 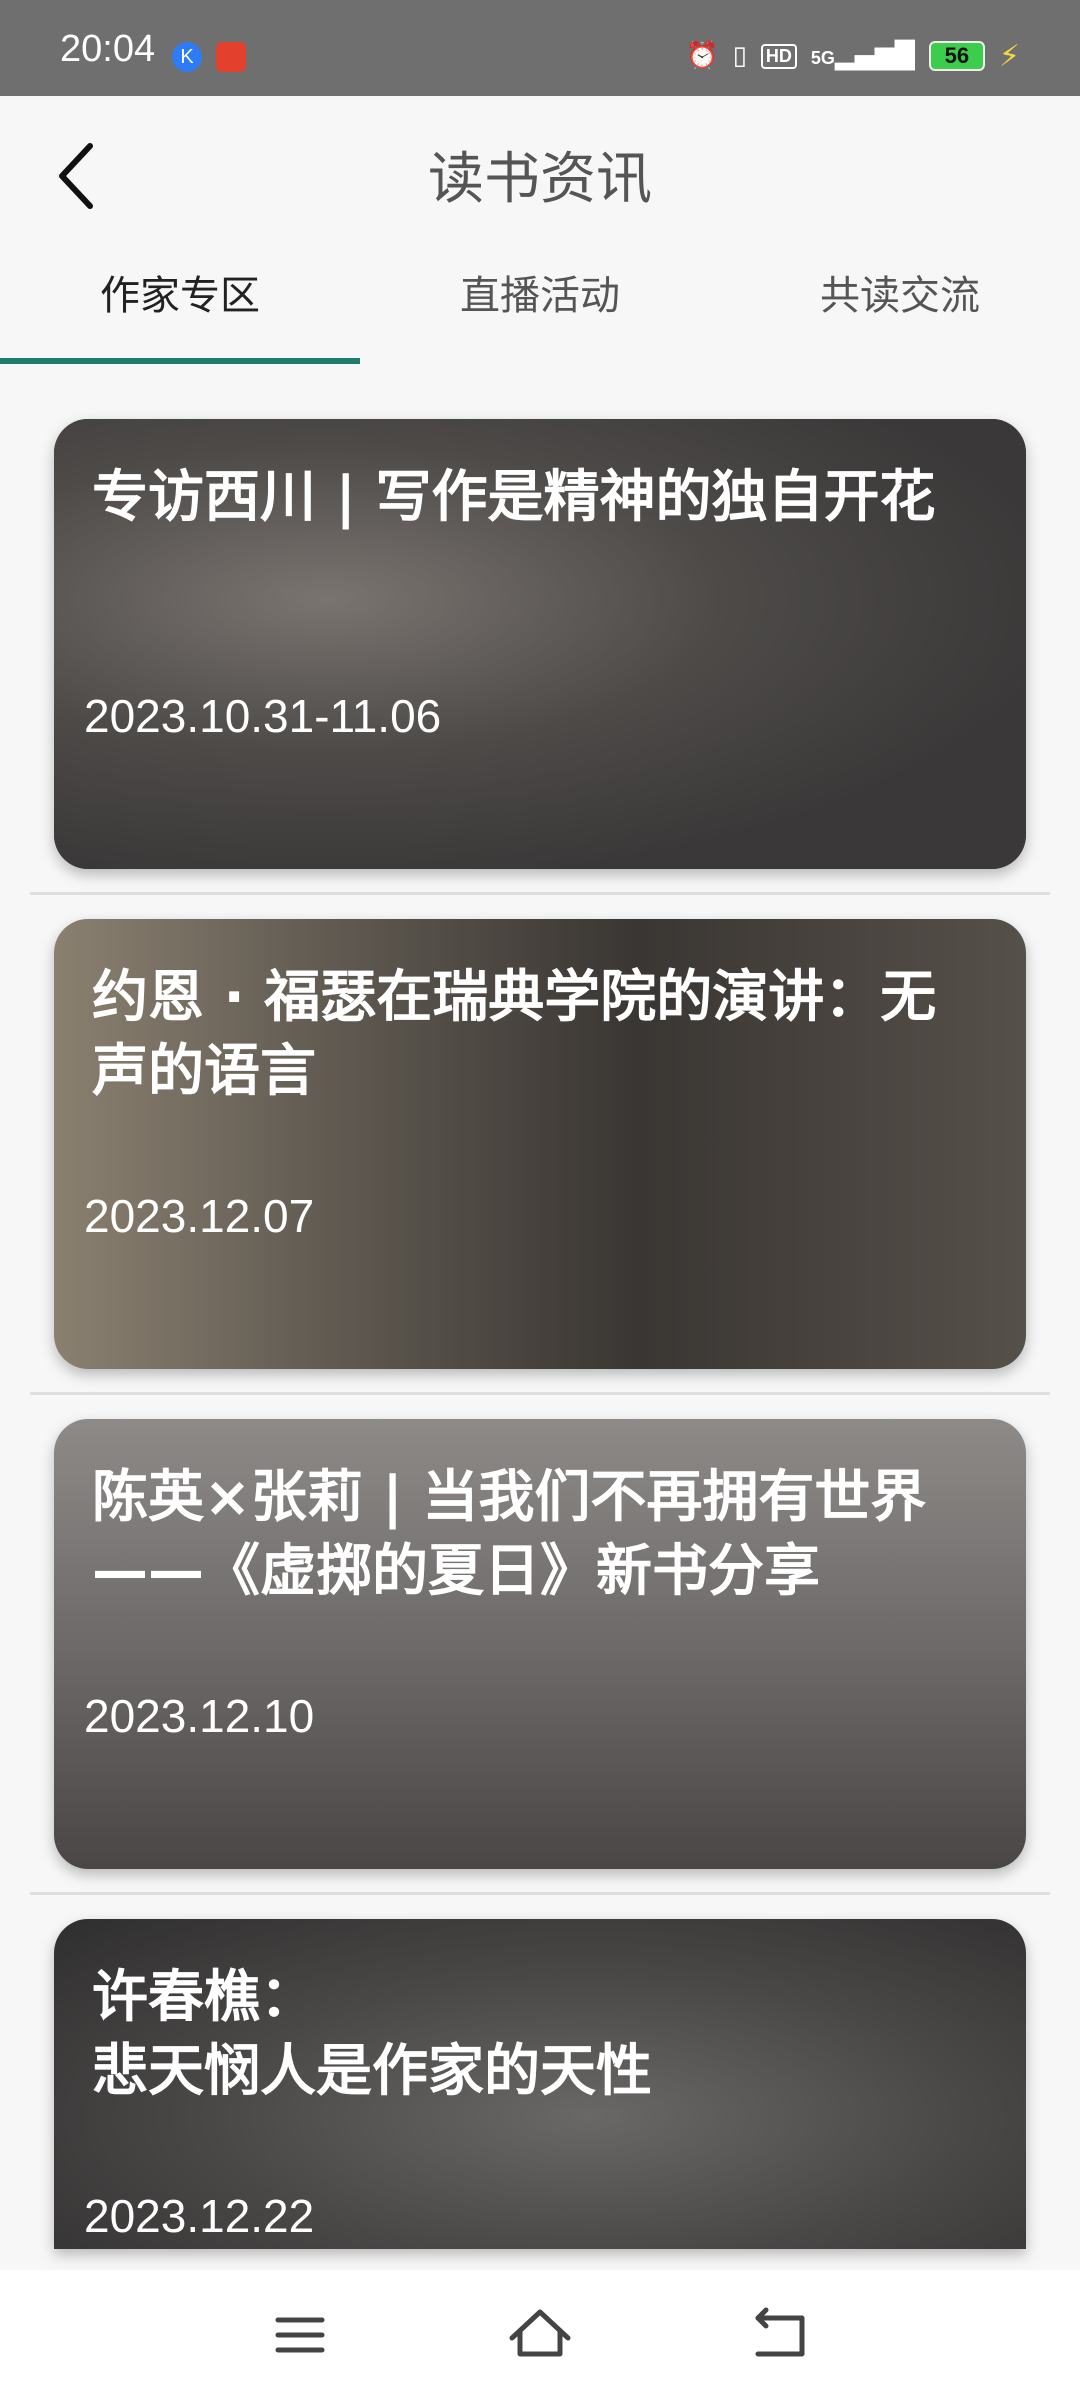 I want to click on list-item: 许春樵： 悲天悯人是作家的天性 2023.12.22, so click(x=540, y=2072).